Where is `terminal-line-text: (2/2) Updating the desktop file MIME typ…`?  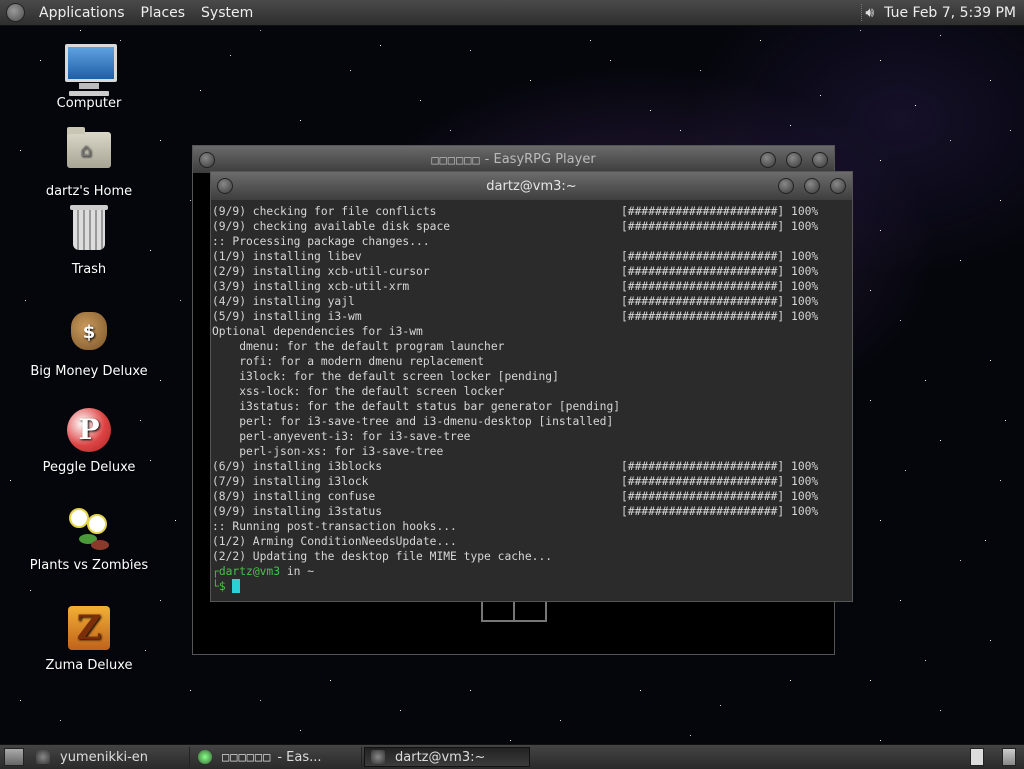
terminal-line-text: (2/2) Updating the desktop file MIME typ… is located at coordinates (382, 556).